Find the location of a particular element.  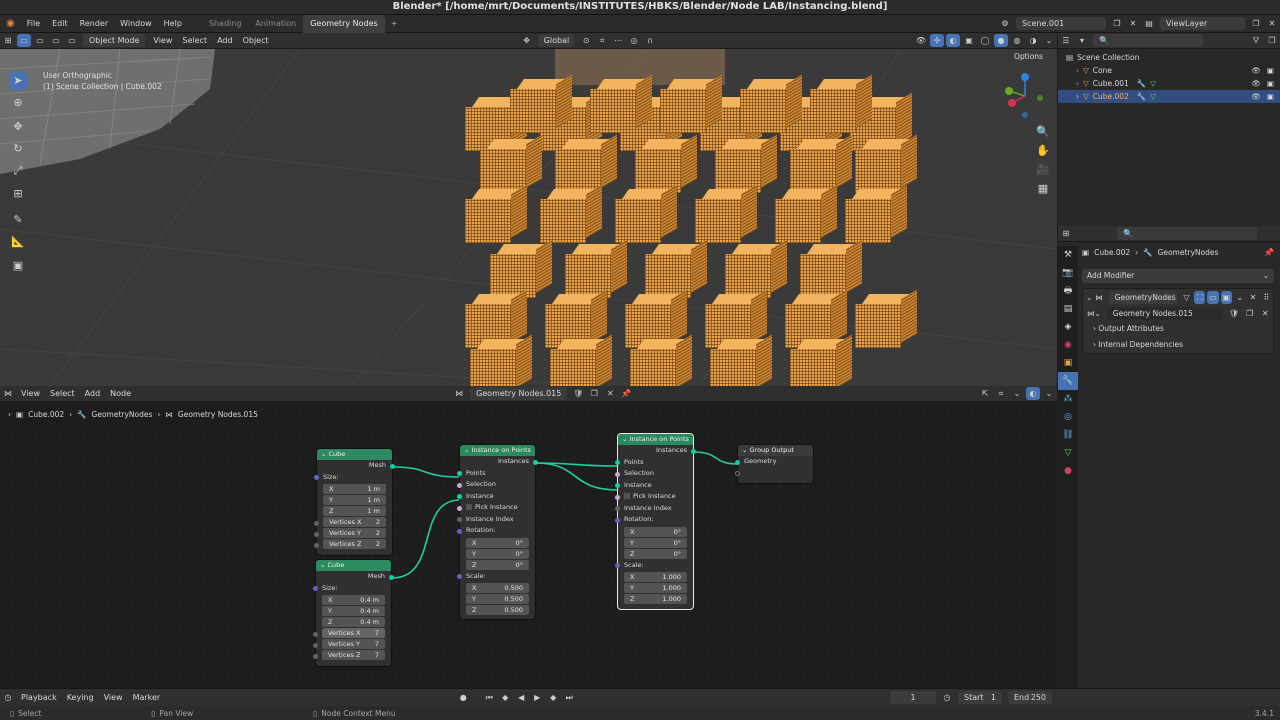

expand-arrow-icon: › is located at coordinates (1077, 83).